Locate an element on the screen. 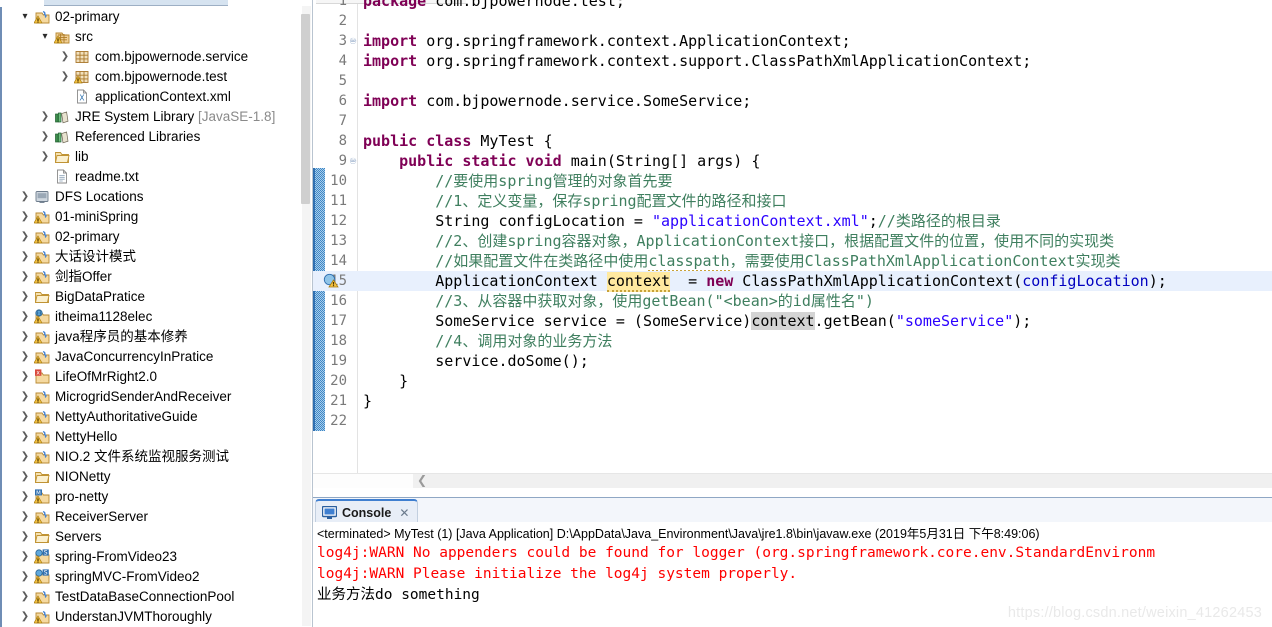  code-line: 2 is located at coordinates (792, 21).